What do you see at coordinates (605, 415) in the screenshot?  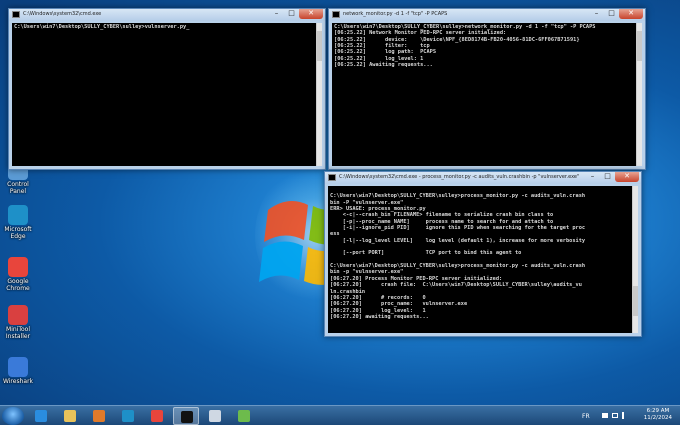 I see `flag-icon` at bounding box center [605, 415].